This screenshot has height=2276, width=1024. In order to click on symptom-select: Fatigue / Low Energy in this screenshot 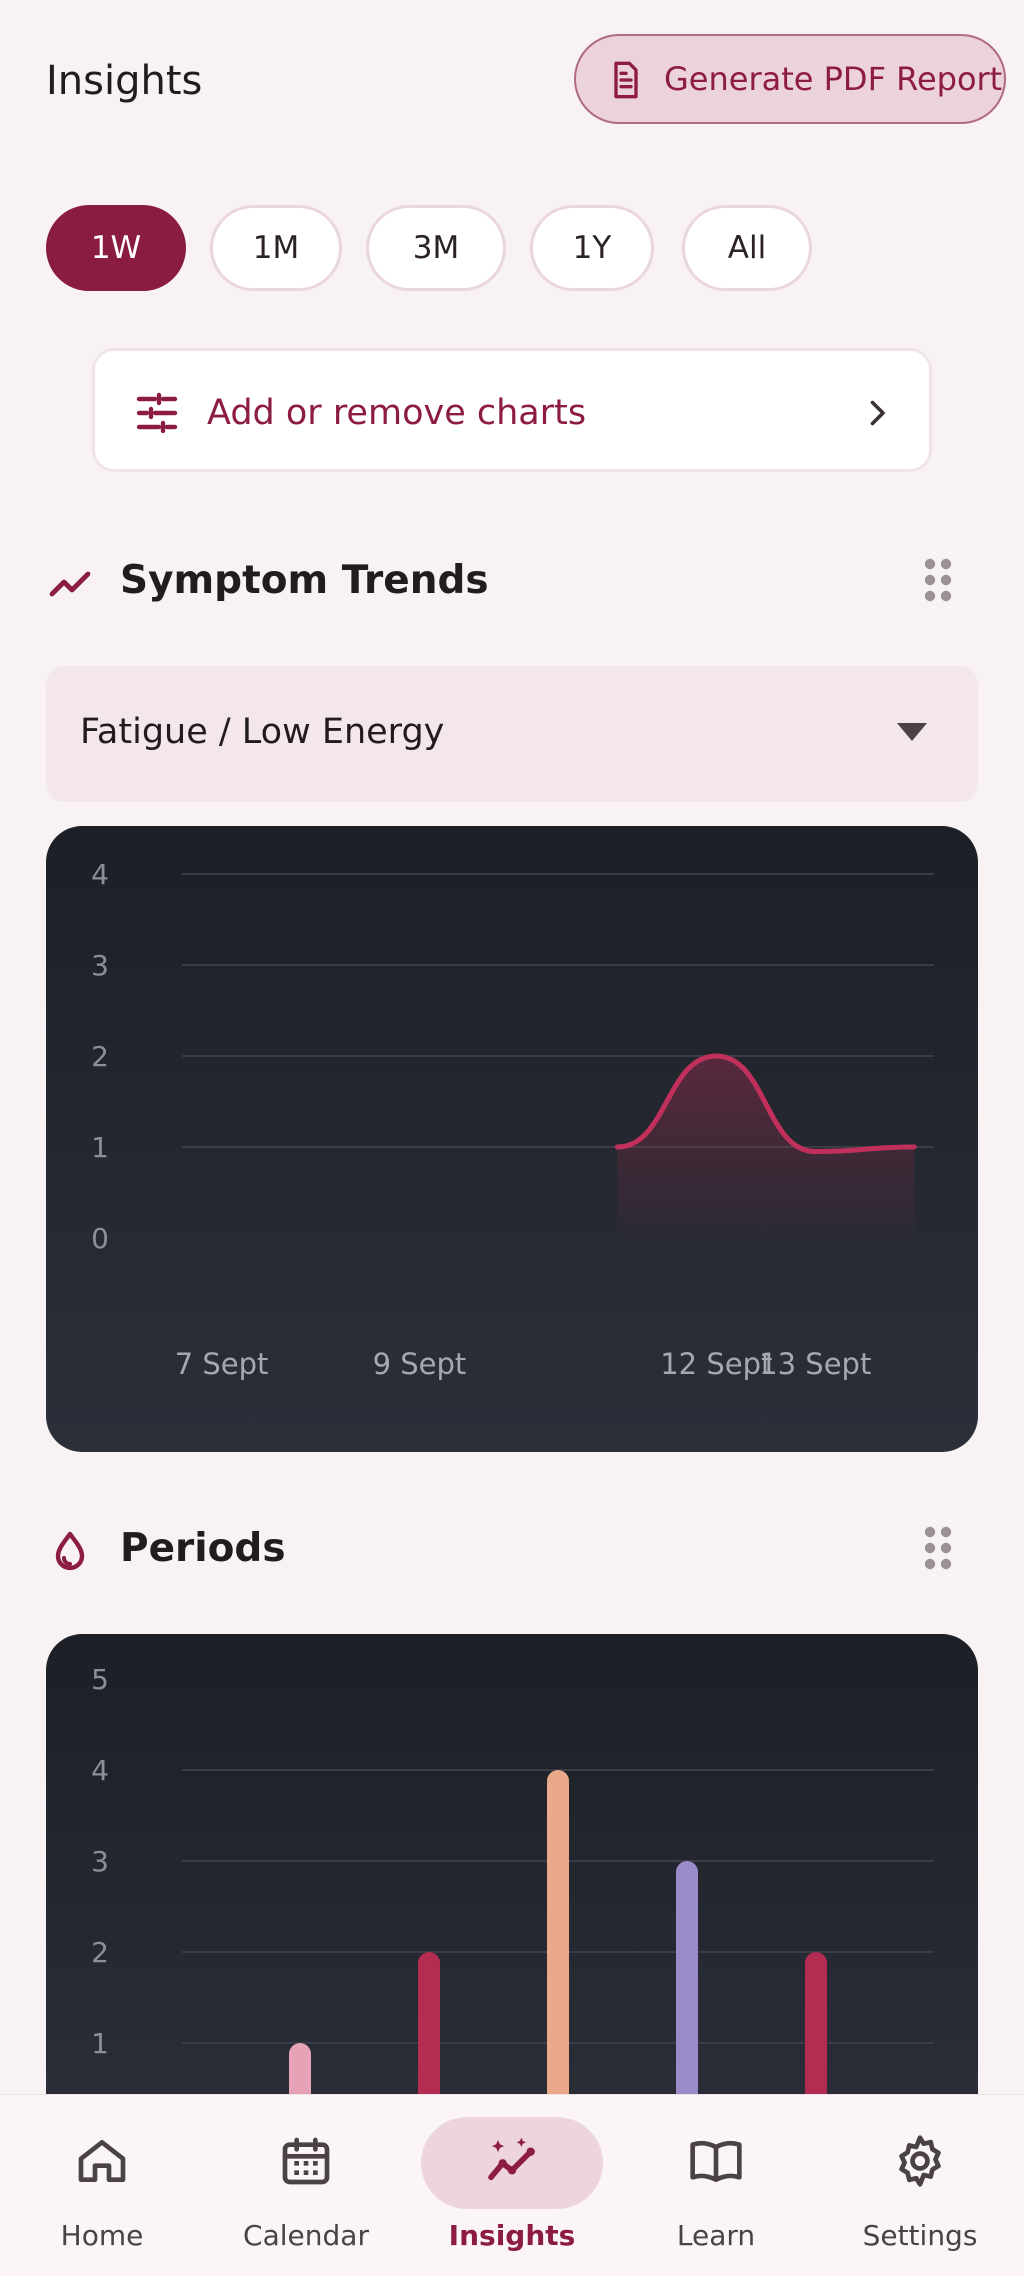, I will do `click(512, 734)`.